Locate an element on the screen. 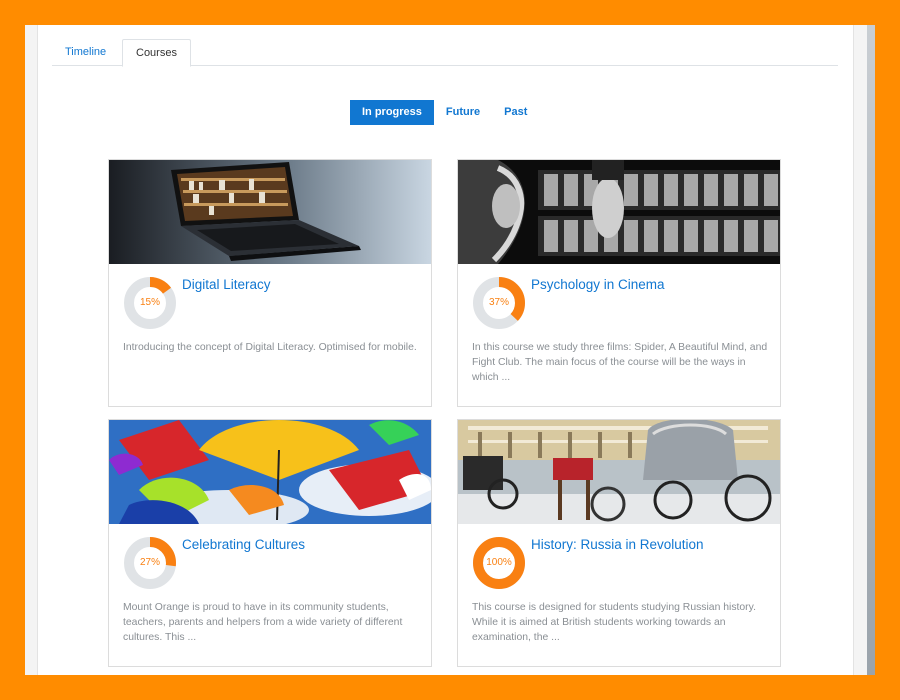 The width and height of the screenshot is (900, 700). tab-courses: Courses is located at coordinates (156, 53).